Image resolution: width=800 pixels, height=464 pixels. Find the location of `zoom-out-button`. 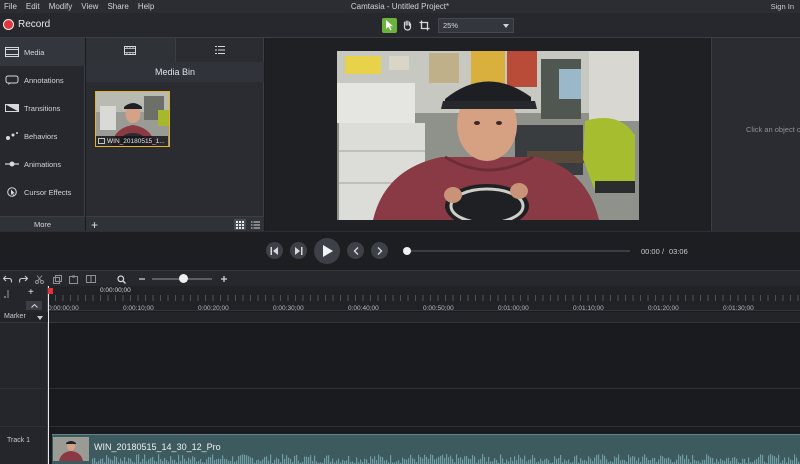

zoom-out-button is located at coordinates (142, 279).